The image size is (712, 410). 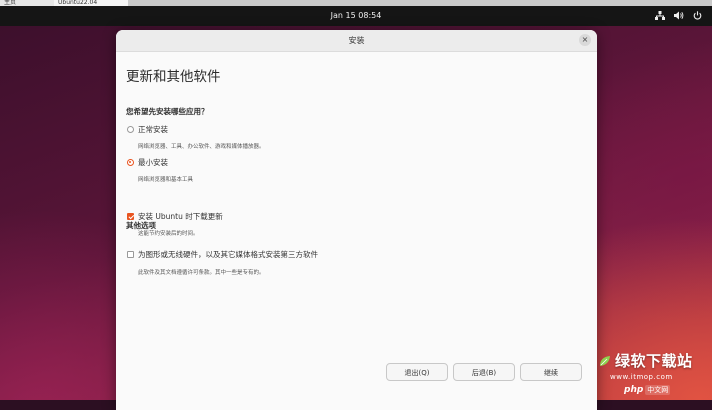 I want to click on download-updates-checkbox: 安装 Ubuntu 时下载更新, so click(x=175, y=216).